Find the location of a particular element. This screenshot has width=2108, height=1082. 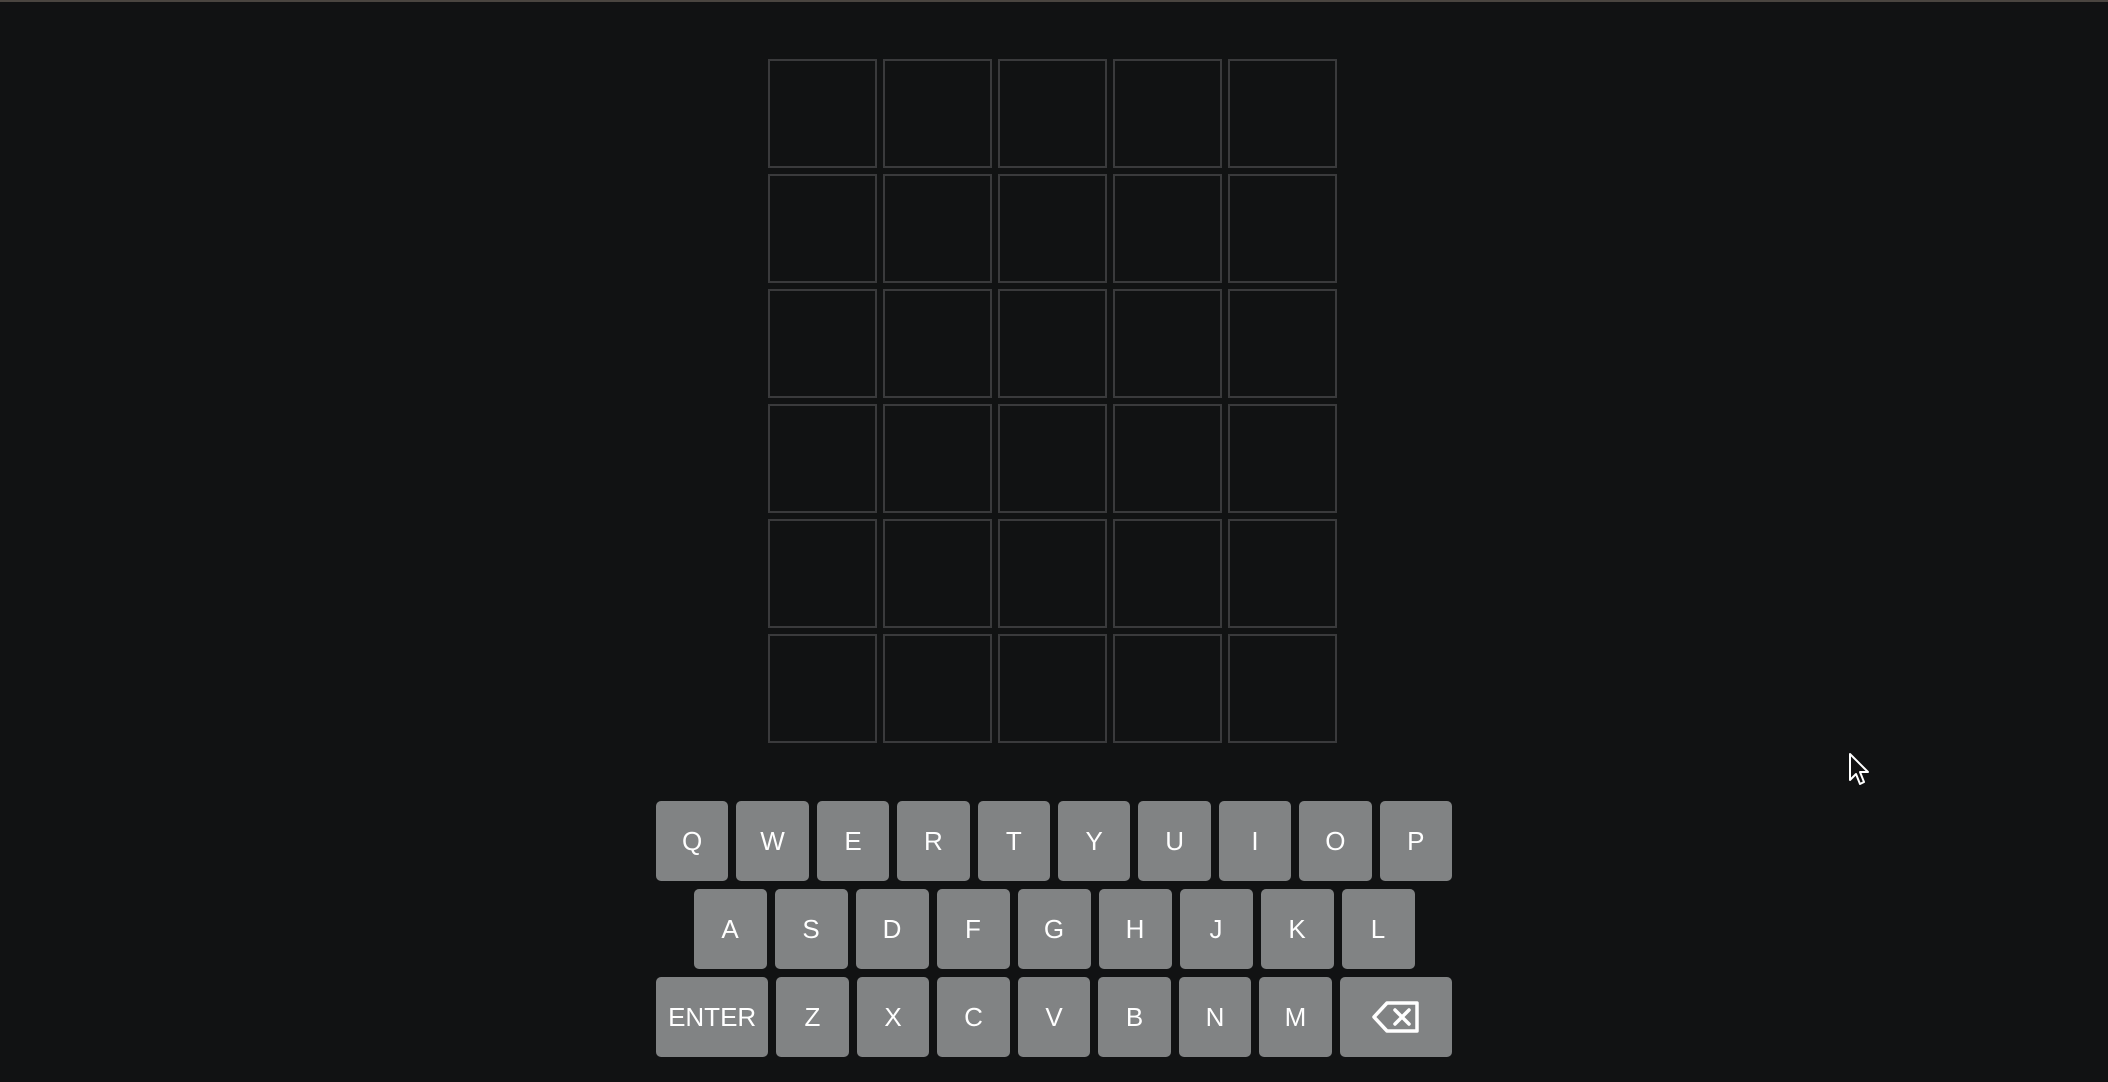

key-b: B is located at coordinates (1134, 1017).